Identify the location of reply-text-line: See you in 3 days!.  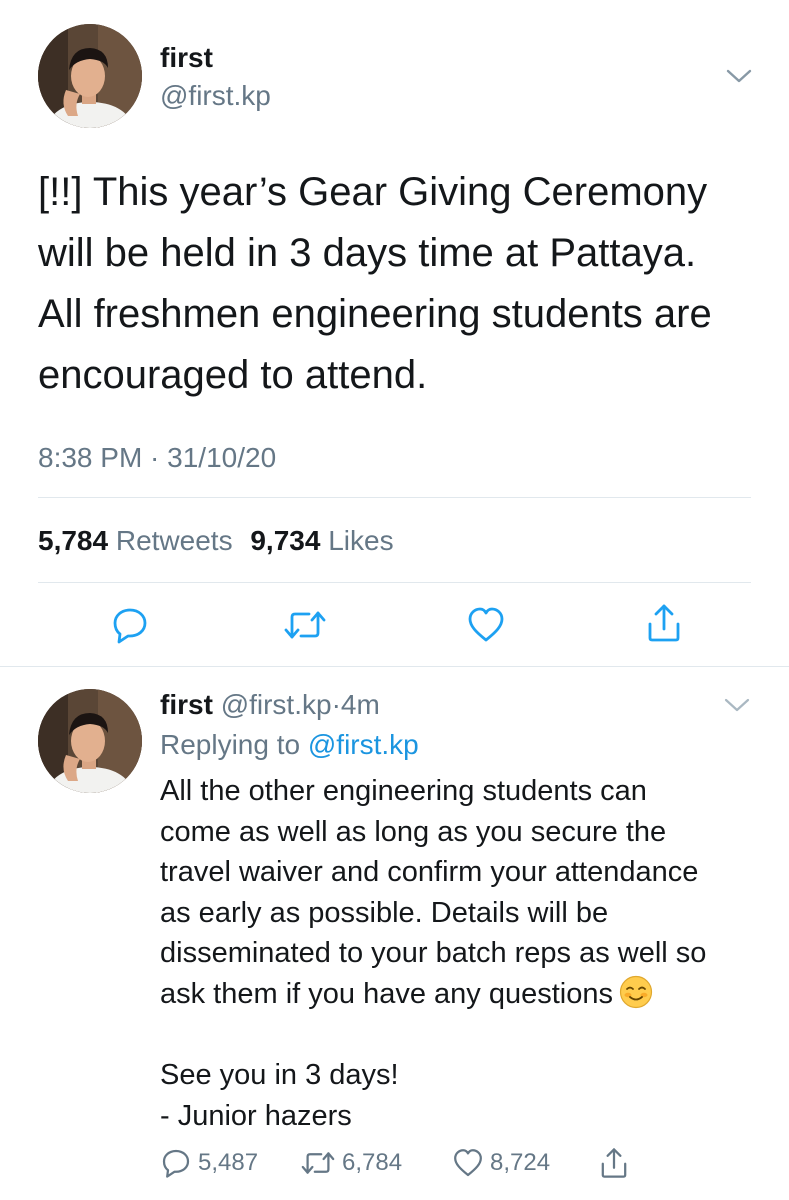
(279, 1075).